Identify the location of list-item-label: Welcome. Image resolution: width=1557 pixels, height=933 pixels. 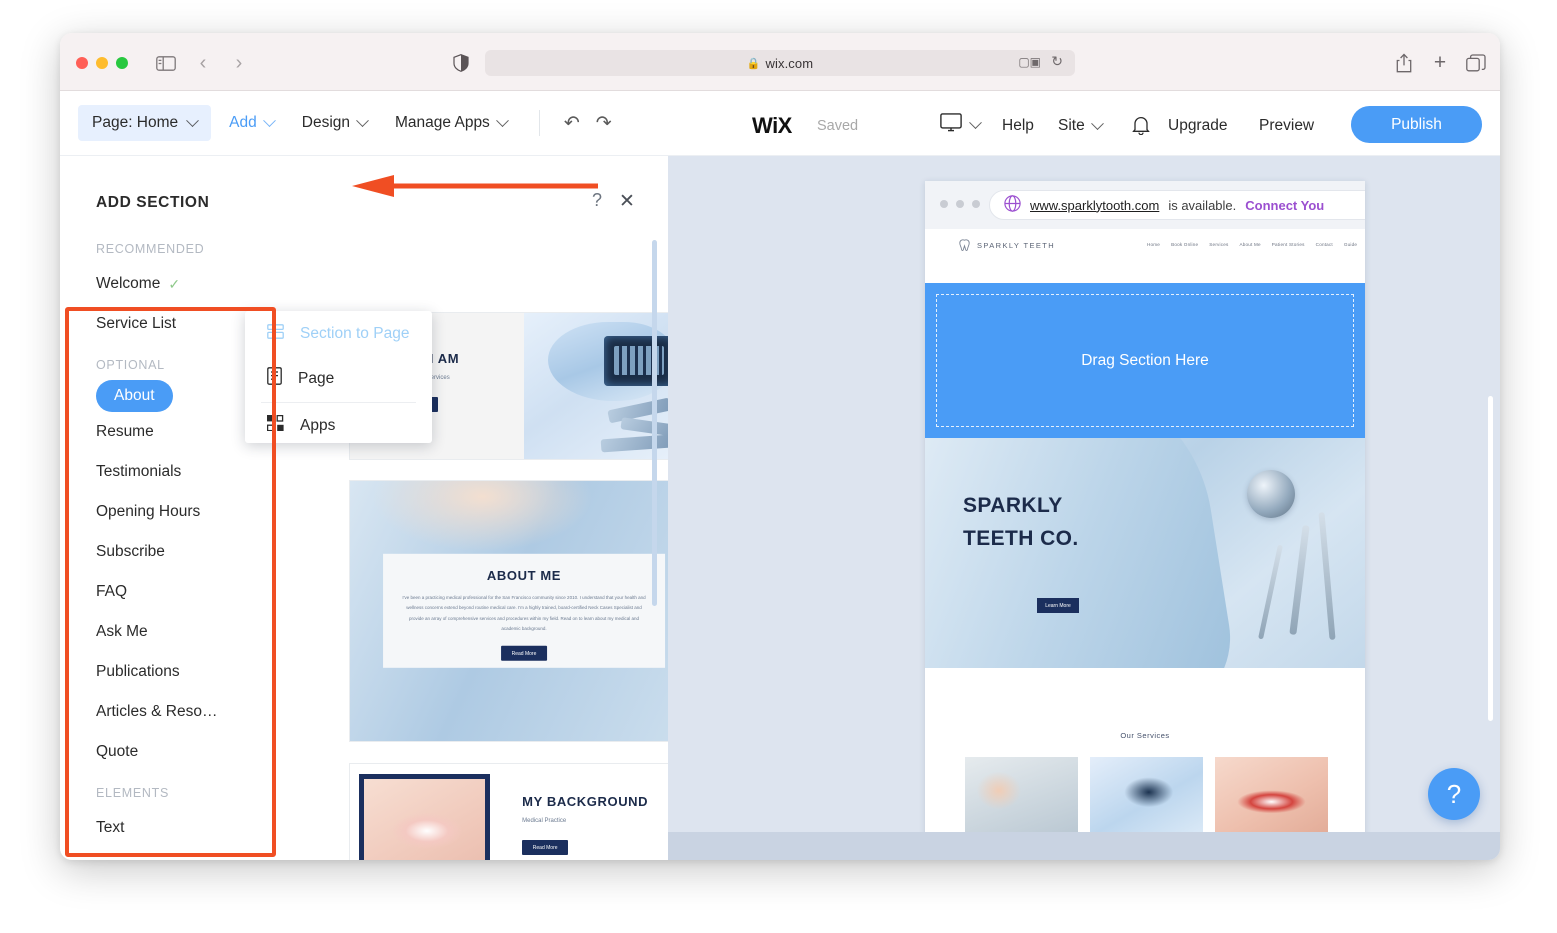
(128, 283).